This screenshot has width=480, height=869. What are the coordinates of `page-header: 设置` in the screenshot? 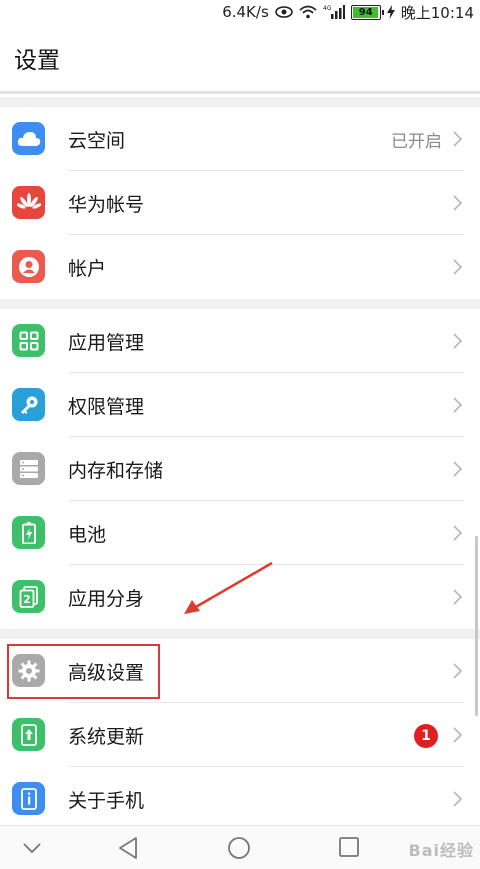 It's located at (240, 59).